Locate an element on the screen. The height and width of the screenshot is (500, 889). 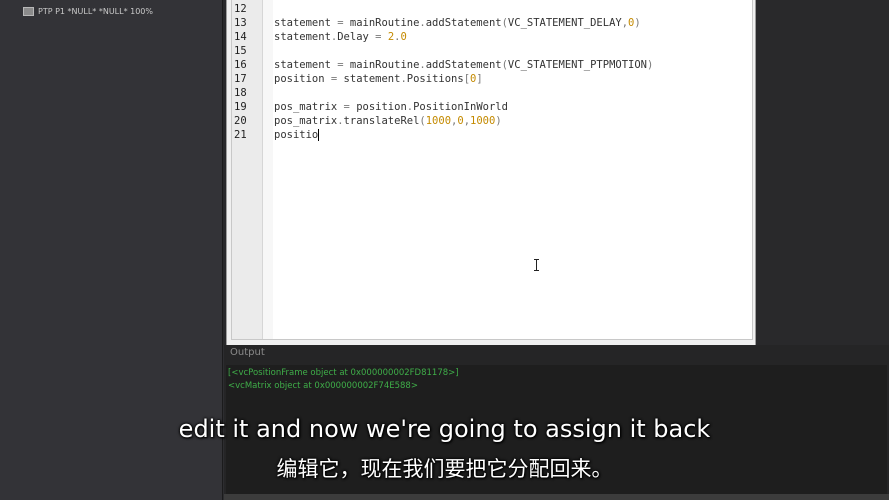
line-number: 14 is located at coordinates (240, 37).